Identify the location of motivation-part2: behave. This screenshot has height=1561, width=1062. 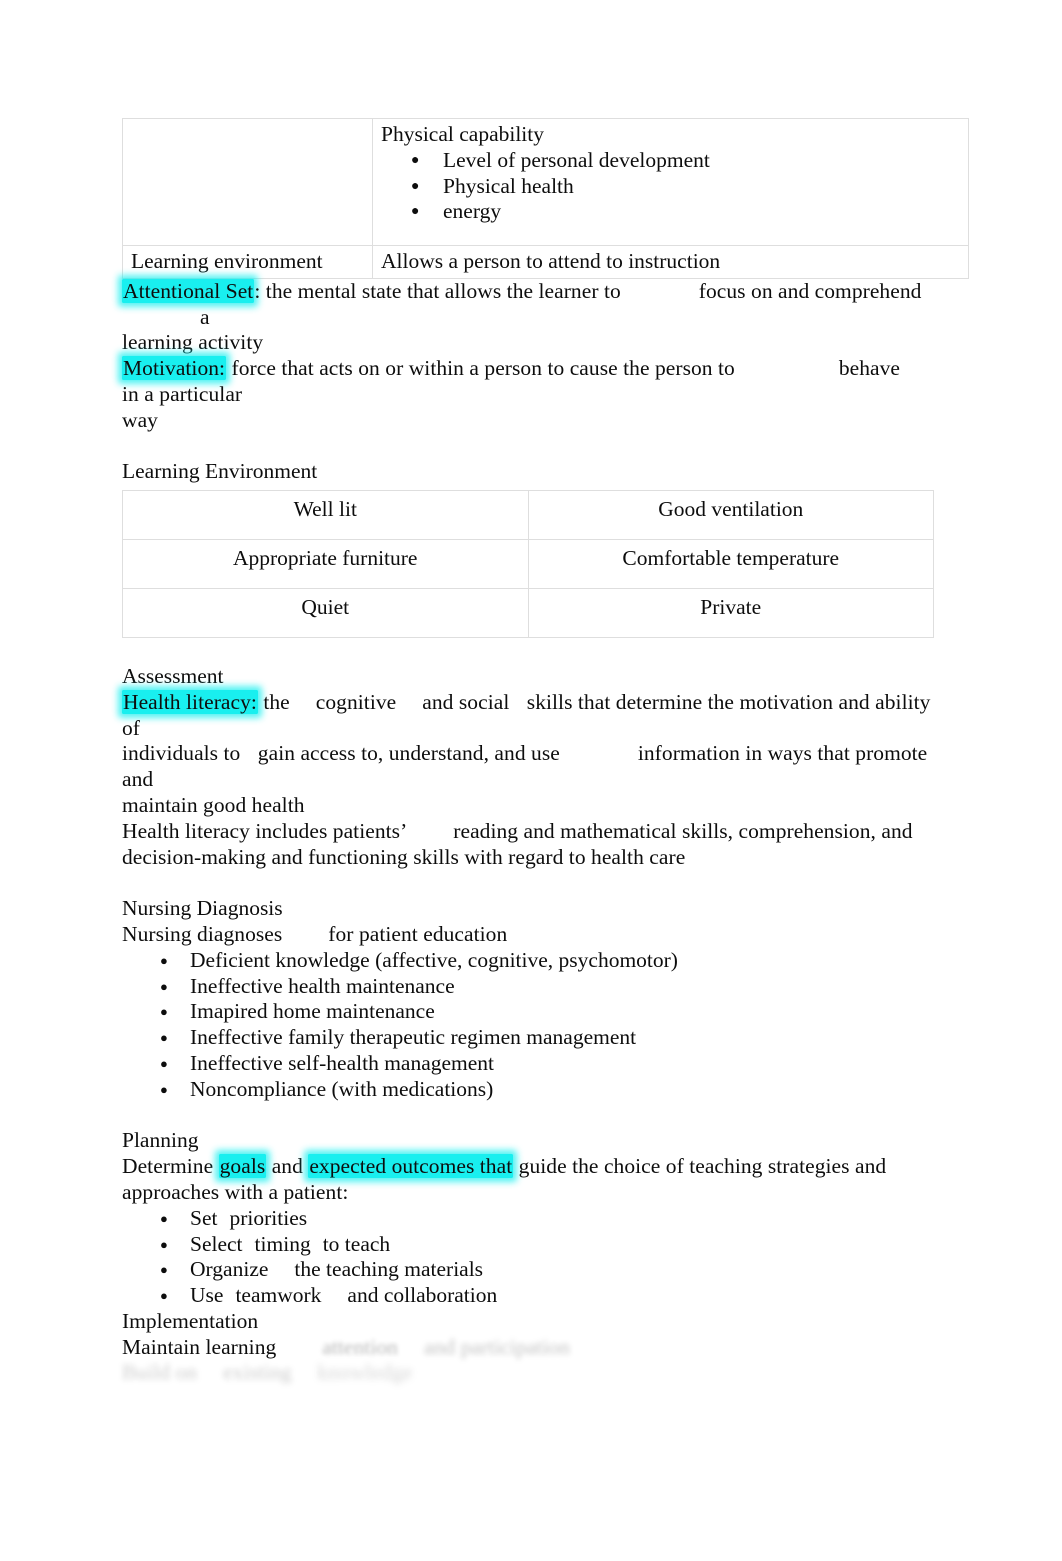
(869, 368).